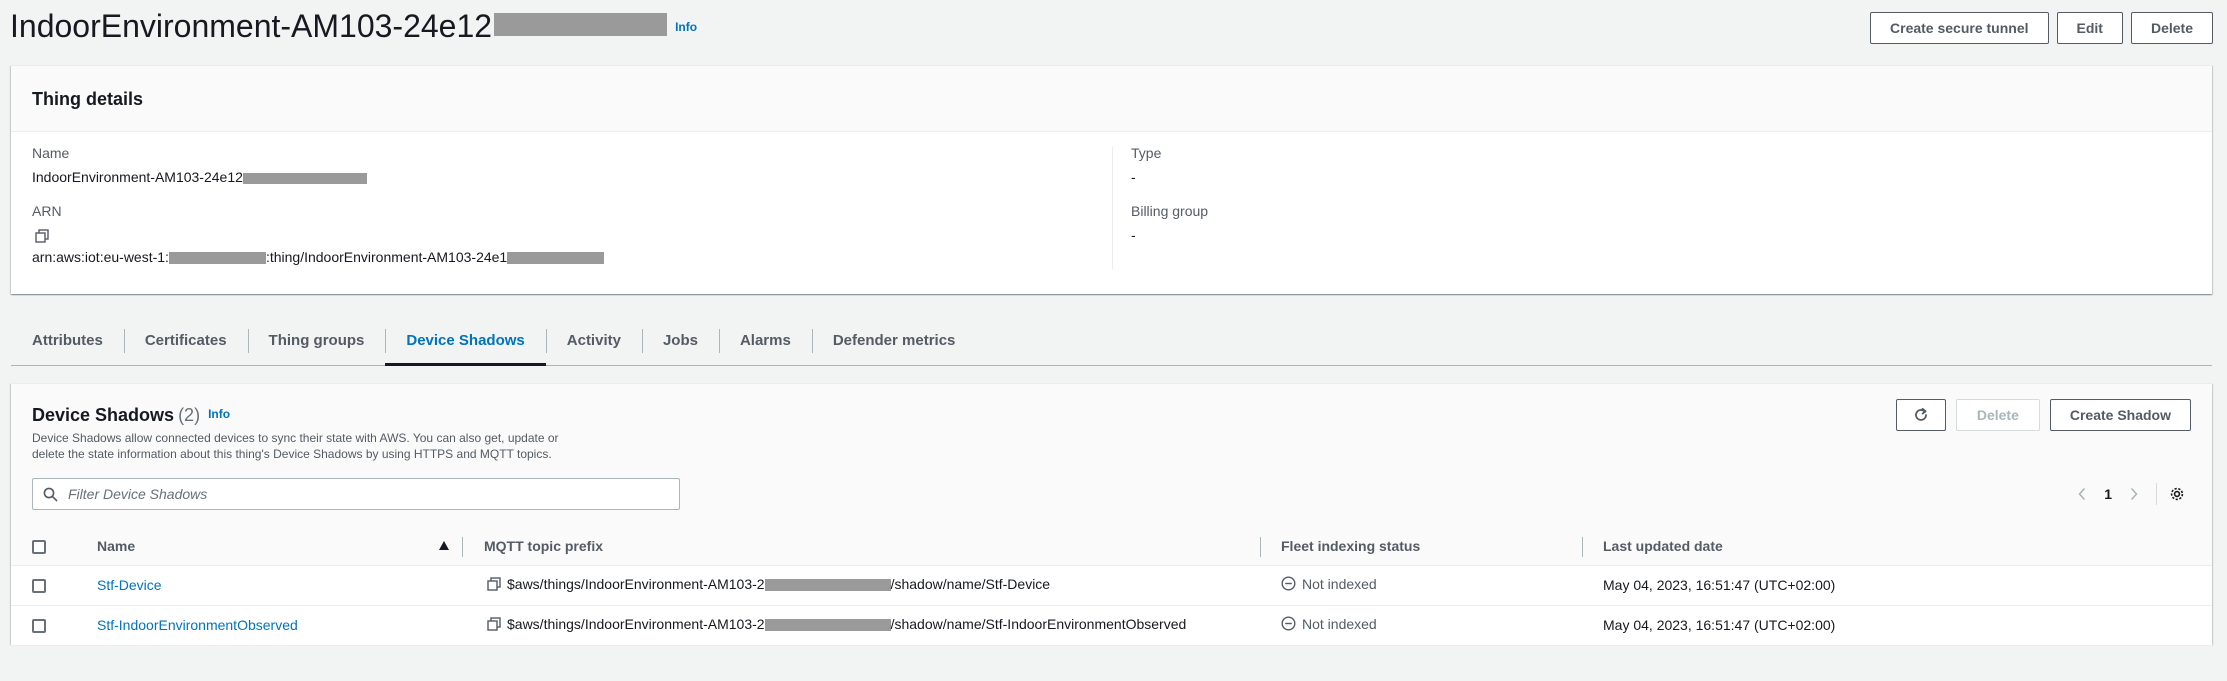  I want to click on arn-prefix: arn:aws:iot:eu-west-1:, so click(100, 257).